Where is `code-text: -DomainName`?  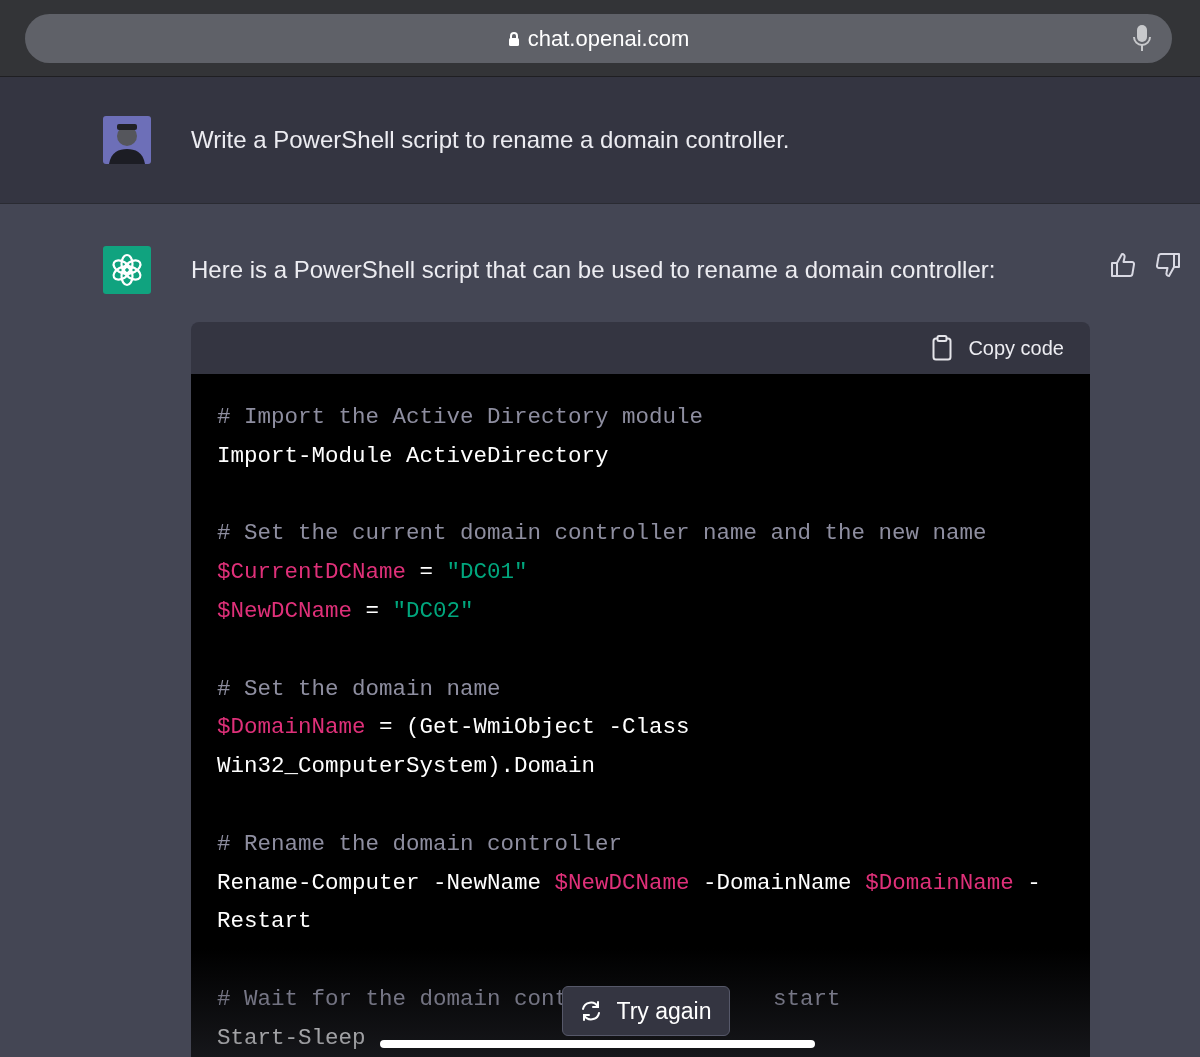
code-text: -DomainName is located at coordinates (777, 882).